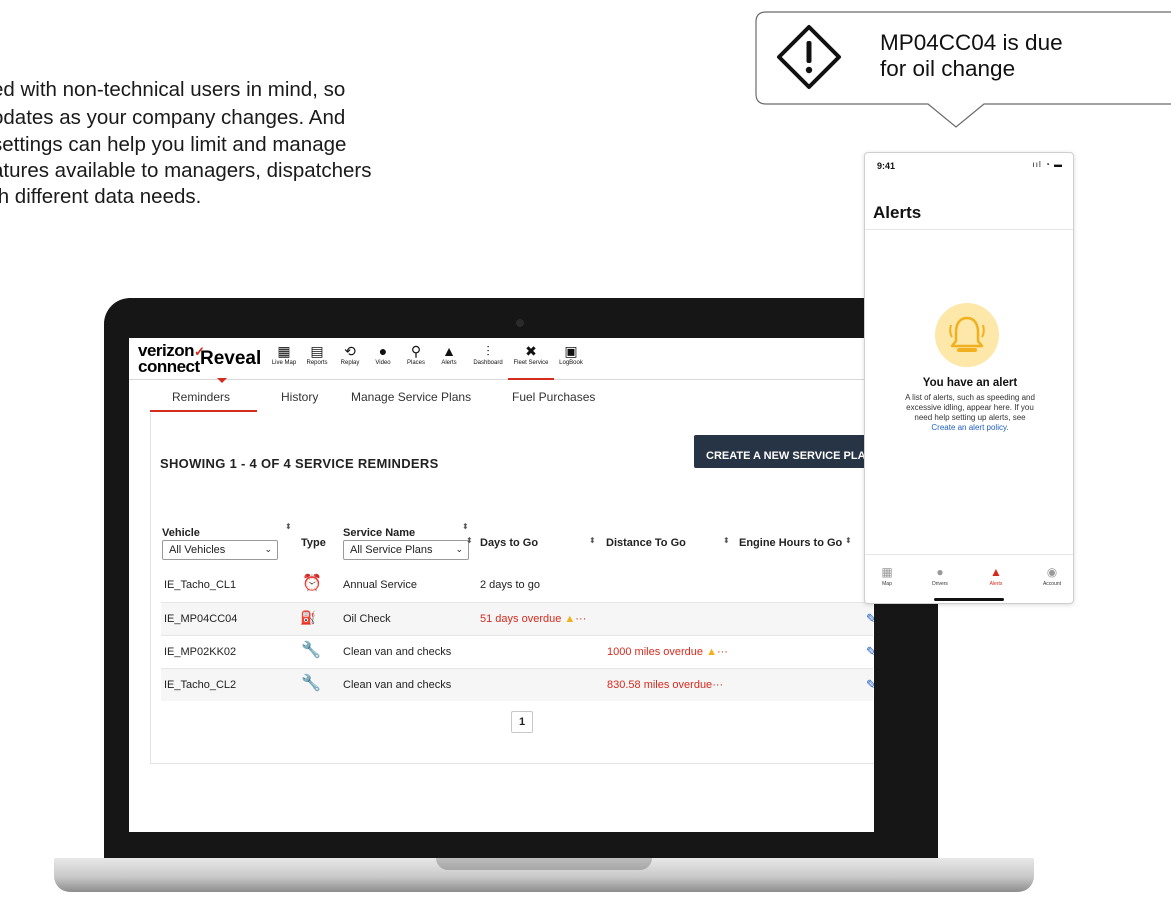 Image resolution: width=1171 pixels, height=898 pixels. Describe the element at coordinates (969, 599) in the screenshot. I see `home-indicator` at that location.